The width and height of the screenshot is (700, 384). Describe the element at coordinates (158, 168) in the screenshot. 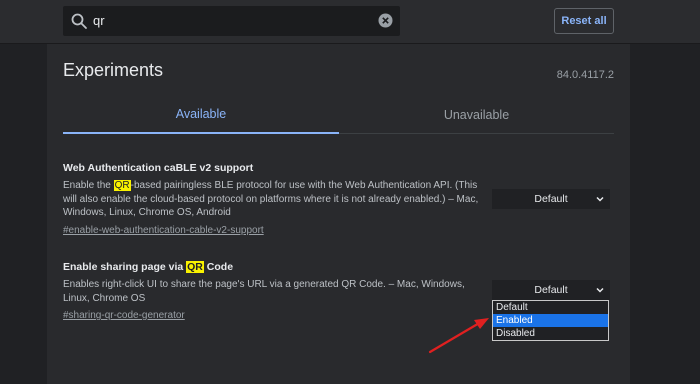

I see `experiment-title: Web Authentication caBLE v2 support` at that location.